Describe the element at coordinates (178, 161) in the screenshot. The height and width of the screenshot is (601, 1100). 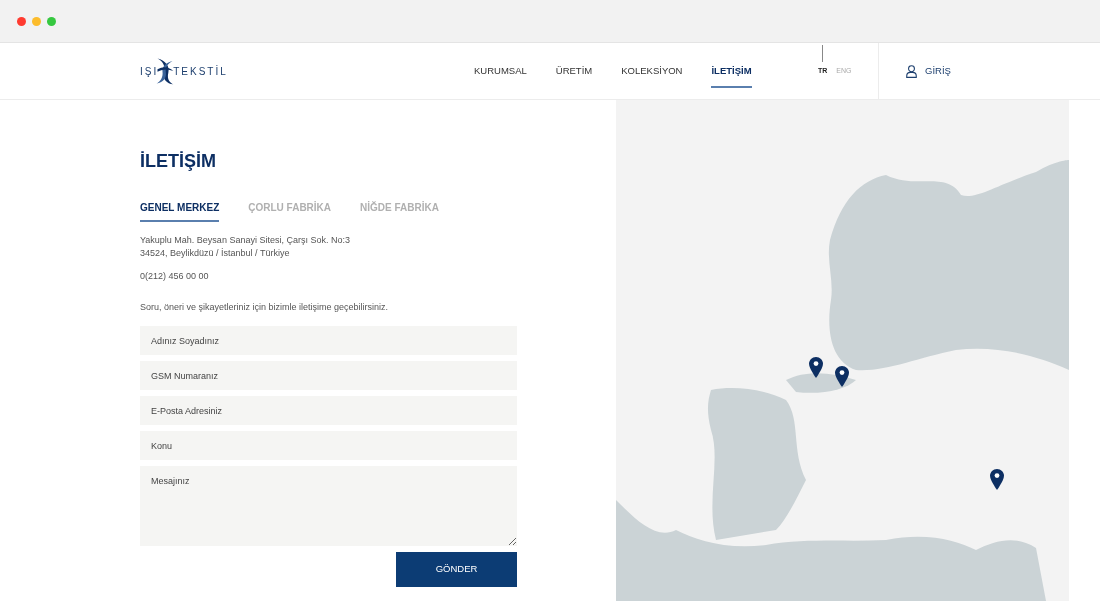
I see `page-title: İLETİŞİM` at that location.